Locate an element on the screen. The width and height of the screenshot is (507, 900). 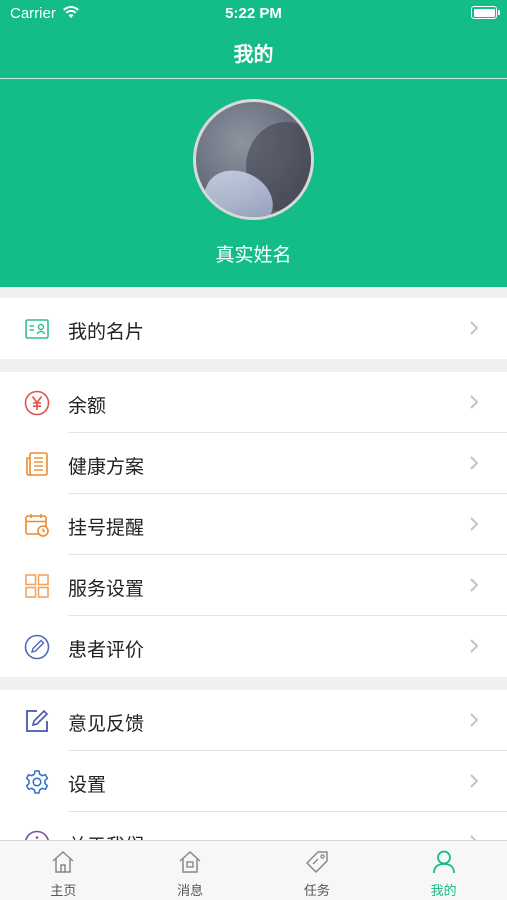
nav-divider is located at coordinates (253, 78).